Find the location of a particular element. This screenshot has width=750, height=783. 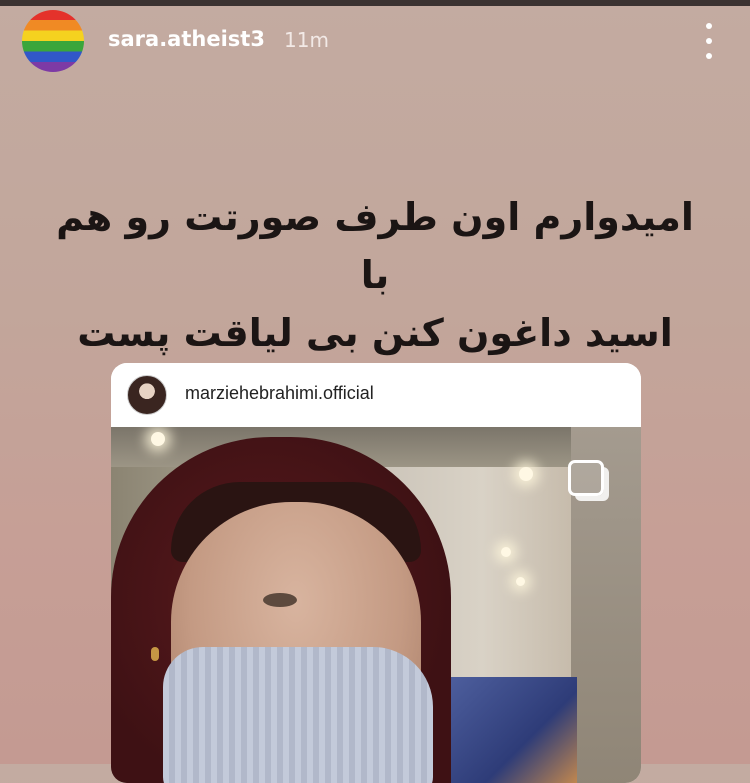

shared-post-avatar is located at coordinates (147, 395).